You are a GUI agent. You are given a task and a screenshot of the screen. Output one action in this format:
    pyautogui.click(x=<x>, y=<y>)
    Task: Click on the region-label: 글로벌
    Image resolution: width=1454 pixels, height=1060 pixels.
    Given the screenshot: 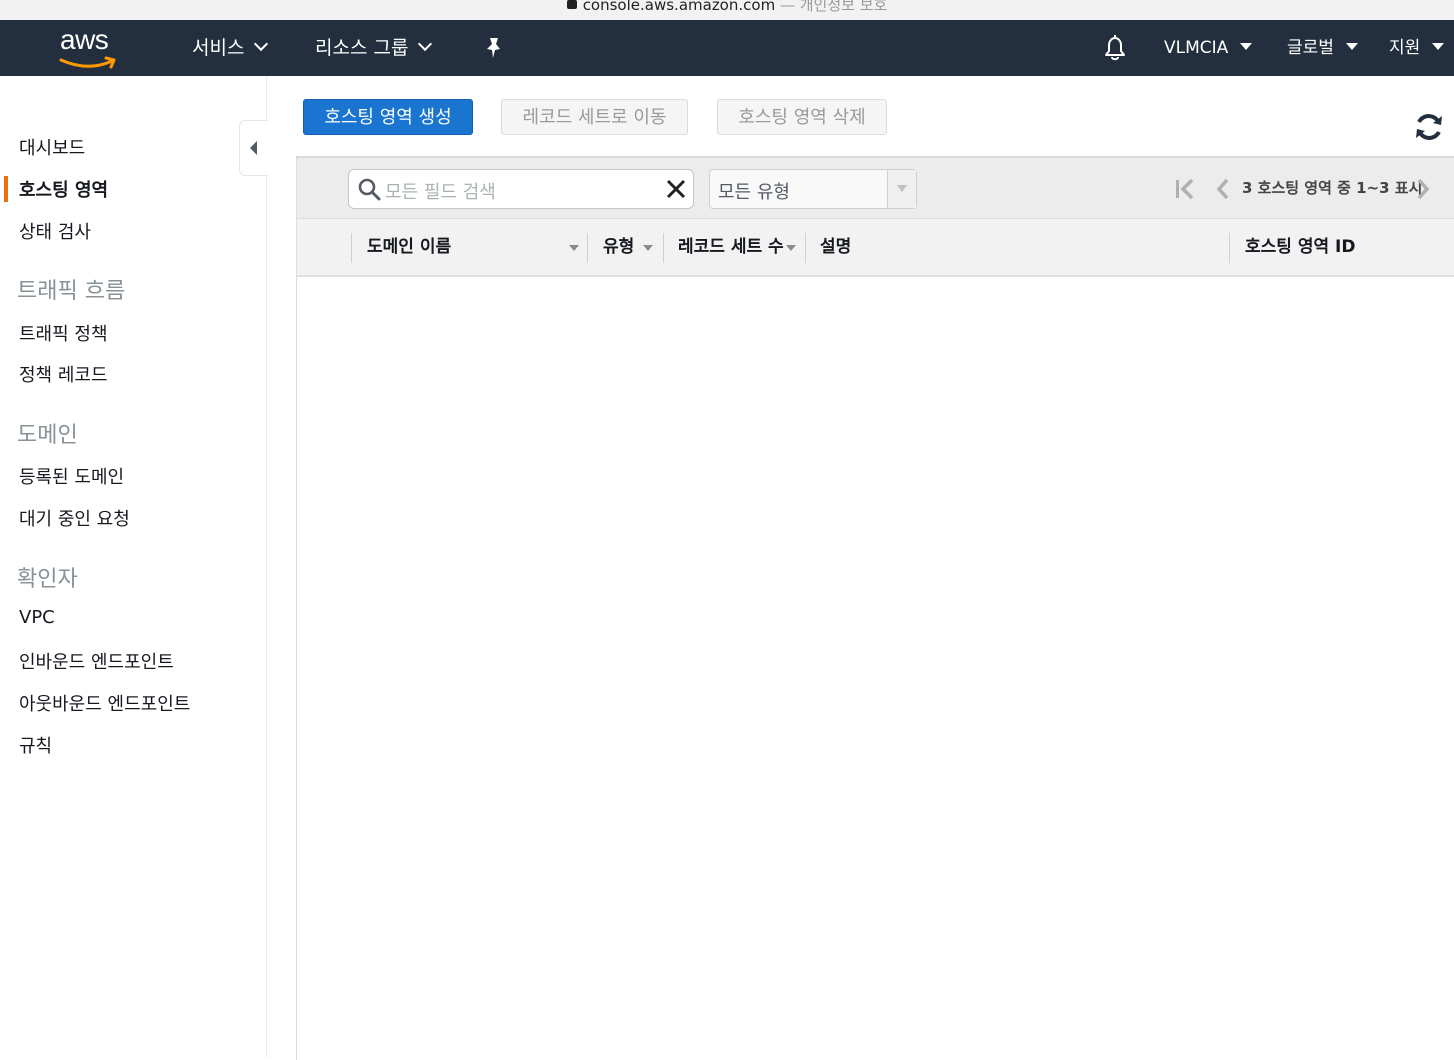 What is the action you would take?
    pyautogui.click(x=1310, y=48)
    